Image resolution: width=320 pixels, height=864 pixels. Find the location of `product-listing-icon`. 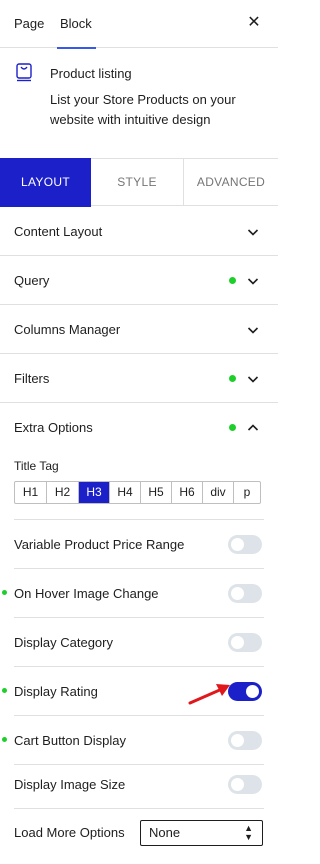

product-listing-icon is located at coordinates (24, 72).